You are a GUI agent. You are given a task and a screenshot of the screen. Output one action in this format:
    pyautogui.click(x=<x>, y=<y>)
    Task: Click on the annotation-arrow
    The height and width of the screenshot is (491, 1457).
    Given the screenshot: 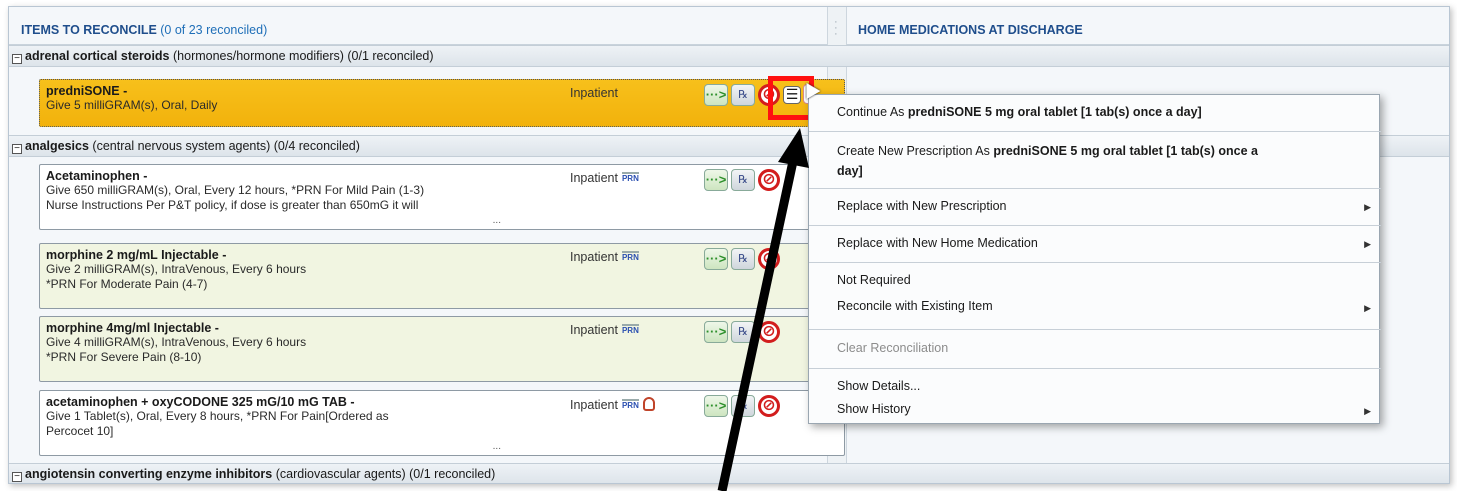 What is the action you would take?
    pyautogui.click(x=763, y=309)
    